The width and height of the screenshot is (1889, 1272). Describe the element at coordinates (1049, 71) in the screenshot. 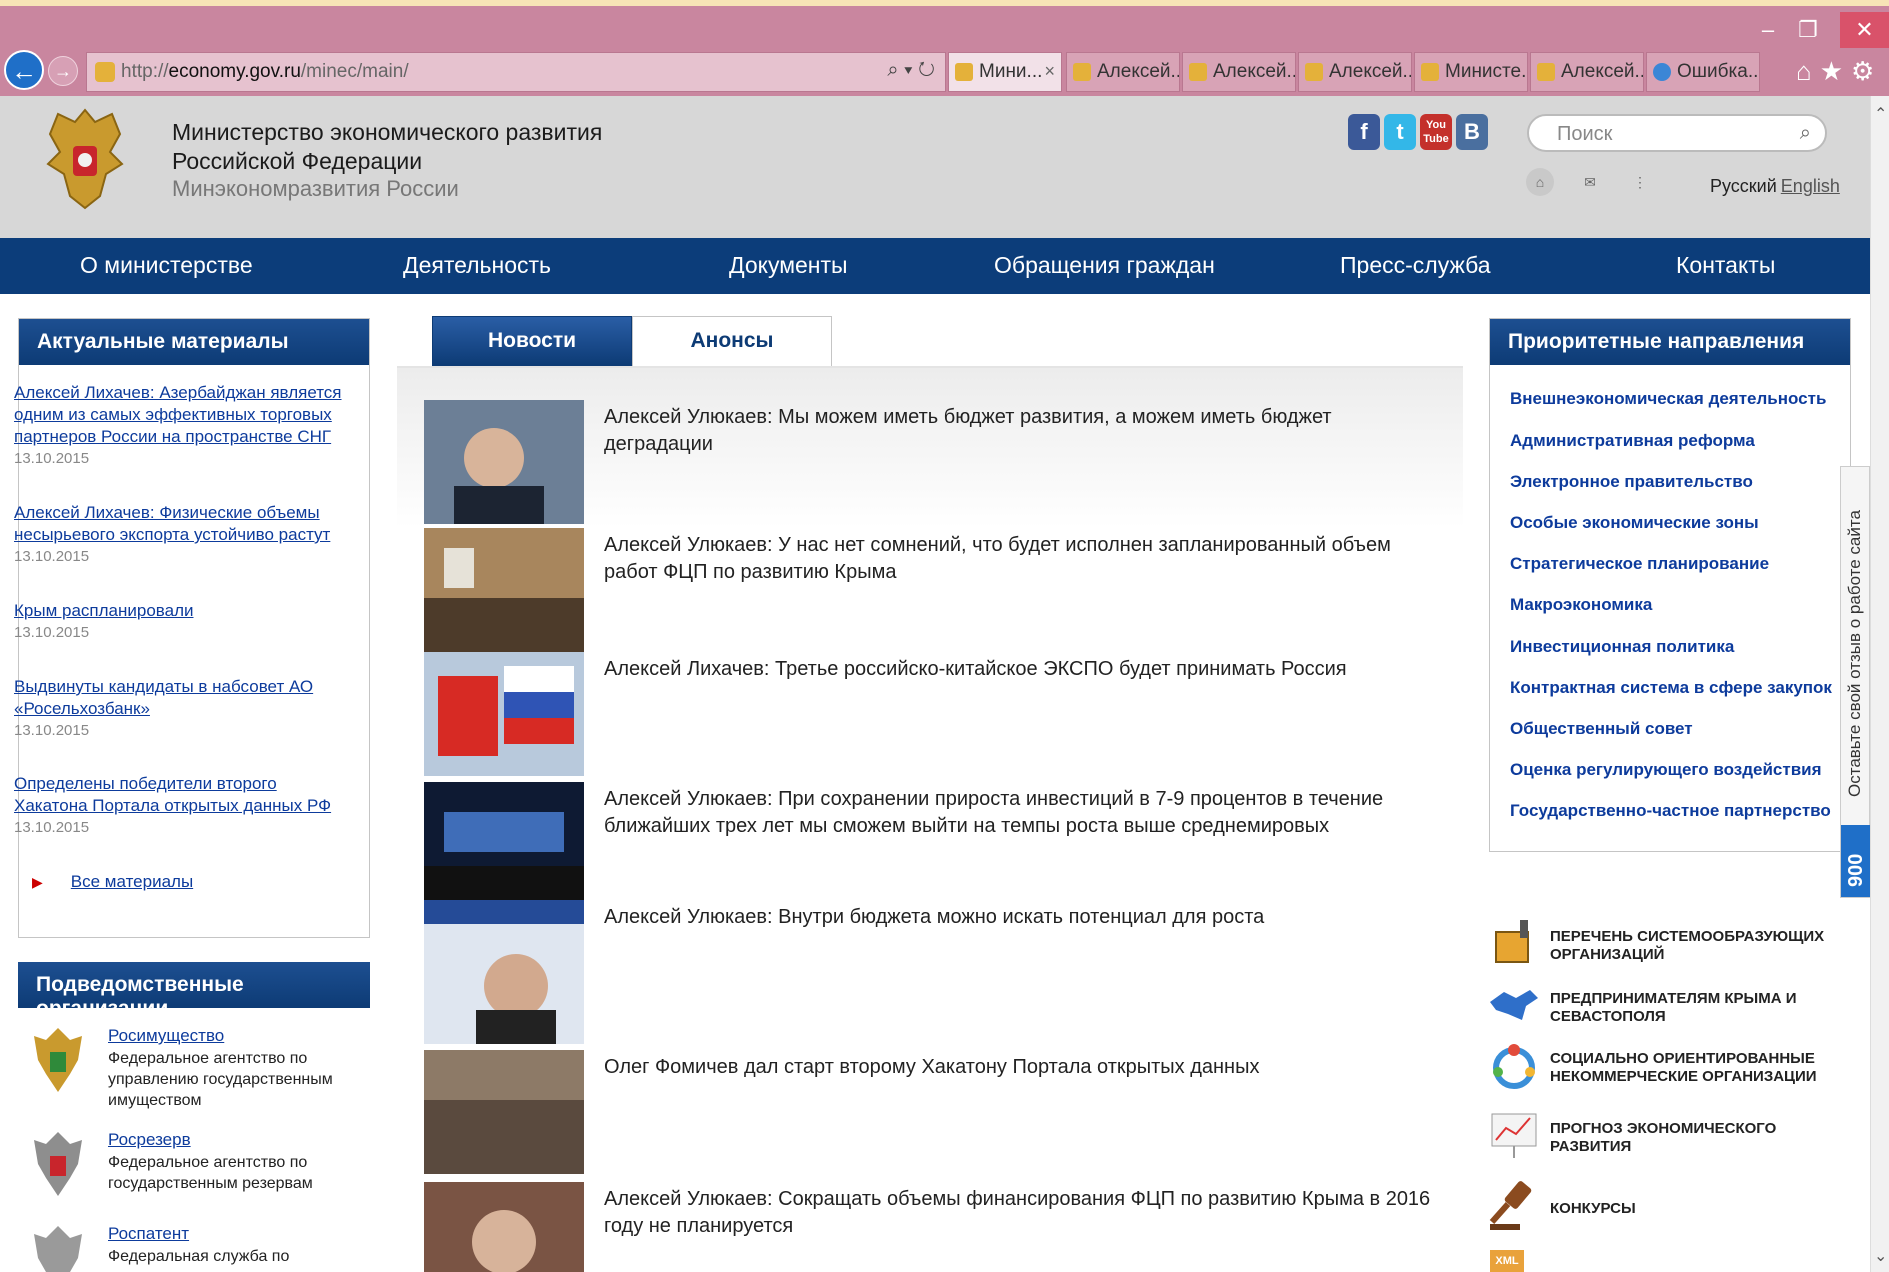

I see `tab-close-icon: ×` at that location.